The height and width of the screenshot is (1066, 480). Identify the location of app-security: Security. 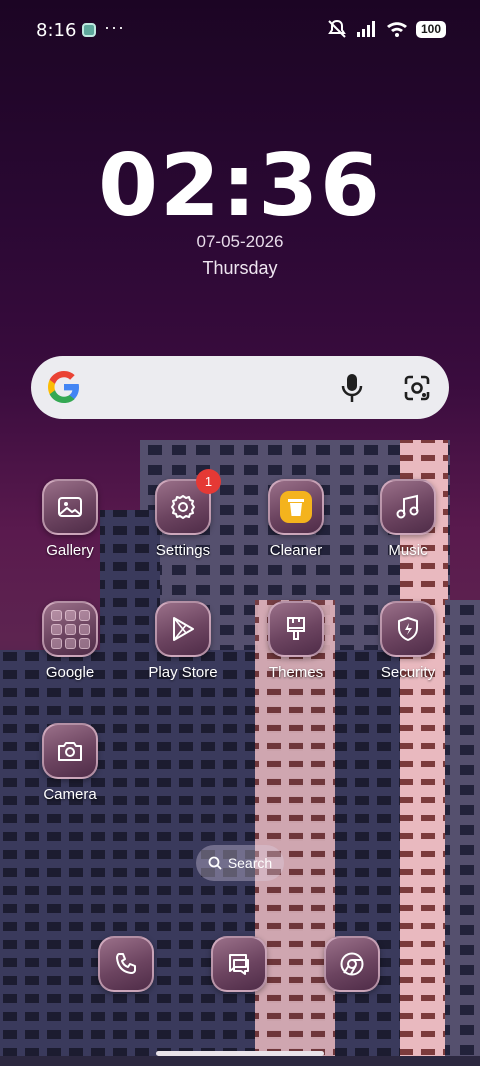
(408, 641).